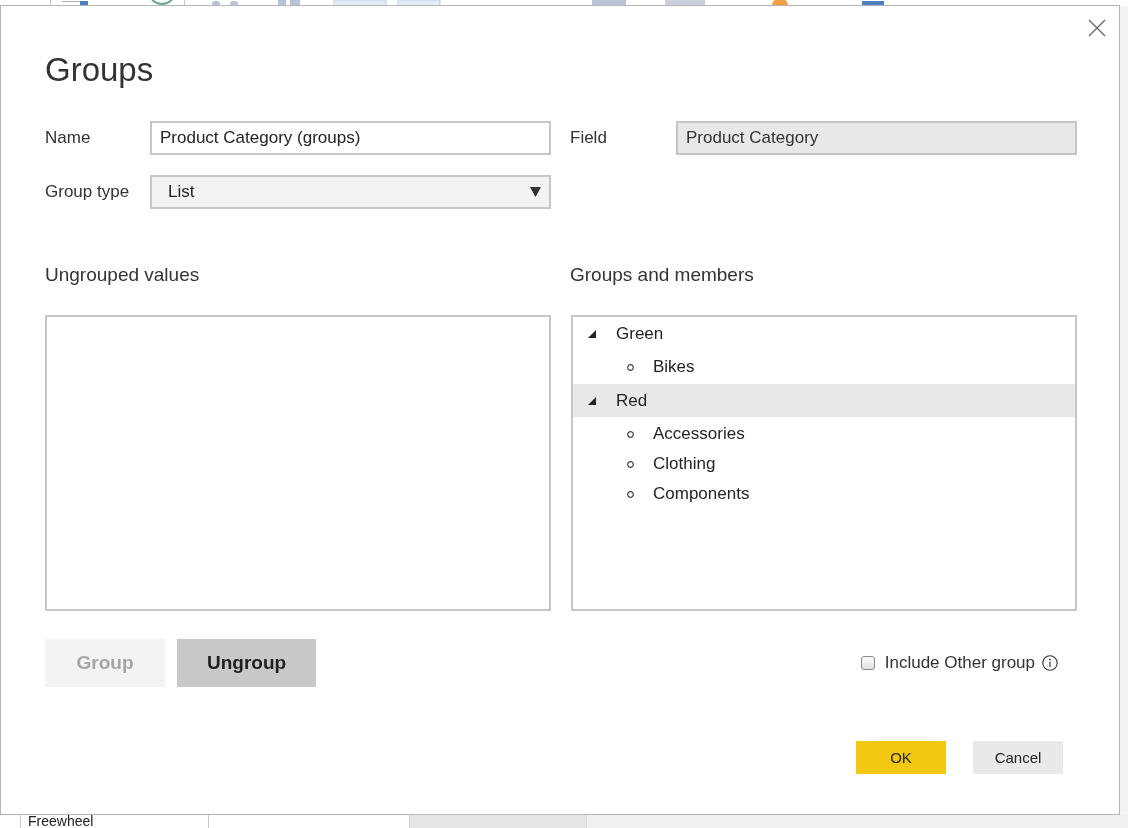  What do you see at coordinates (824, 494) in the screenshot?
I see `tree-item: Components` at bounding box center [824, 494].